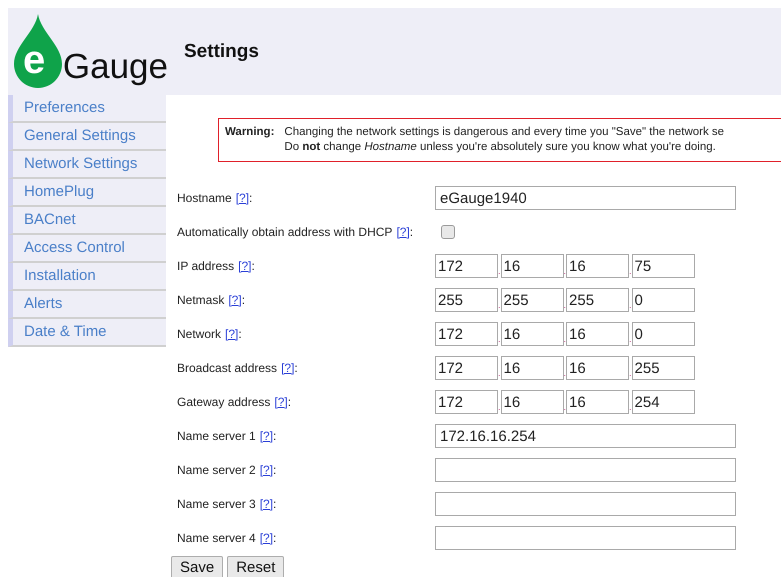  I want to click on warning-text: Changing the network settings is dangerous and every time you "Save" the network se, so click(504, 132).